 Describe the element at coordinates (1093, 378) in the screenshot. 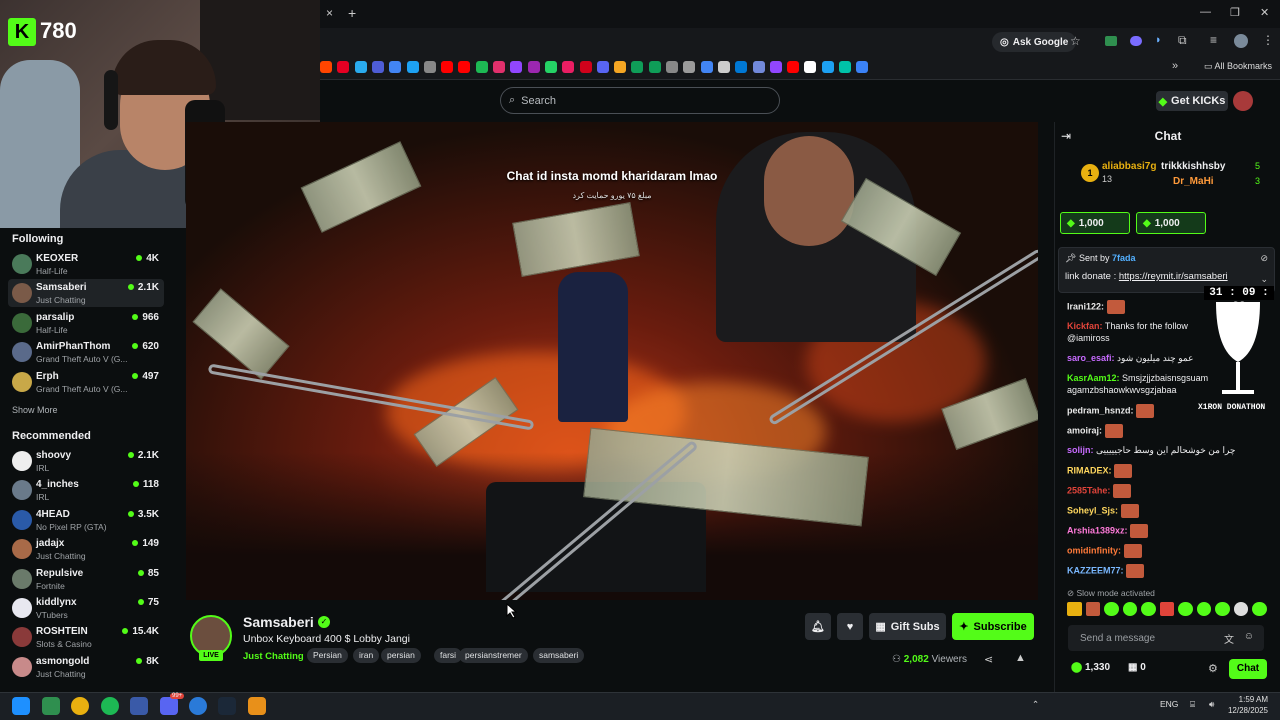

I see `chat-username: KasrAam12:` at that location.